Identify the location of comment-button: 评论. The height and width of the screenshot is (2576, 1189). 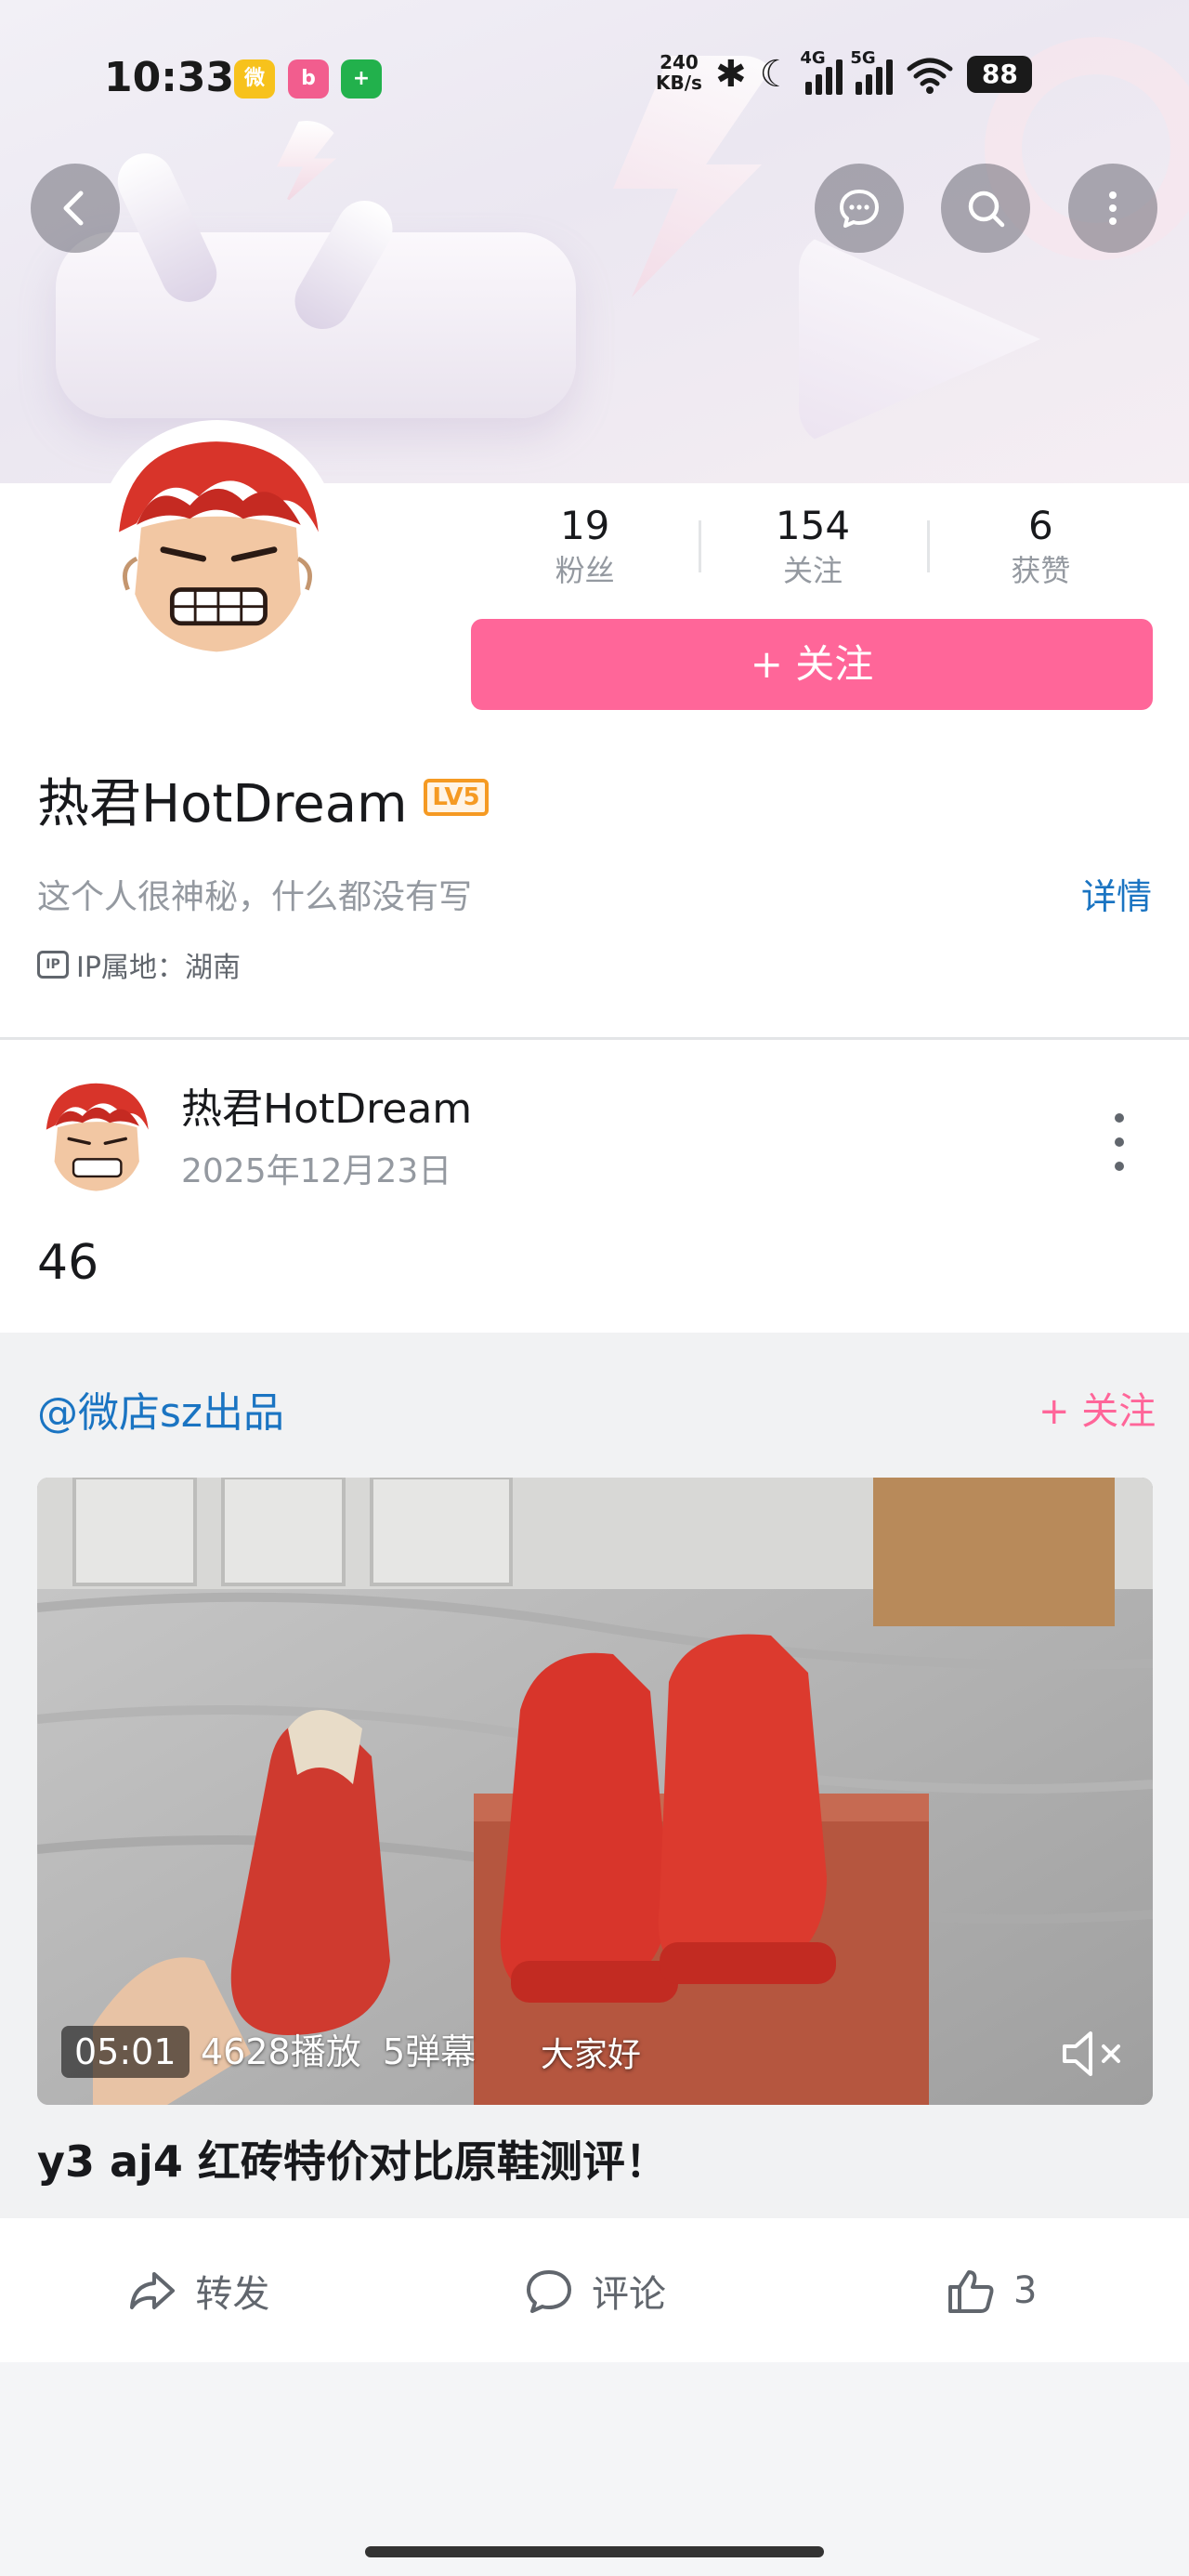
(595, 2290).